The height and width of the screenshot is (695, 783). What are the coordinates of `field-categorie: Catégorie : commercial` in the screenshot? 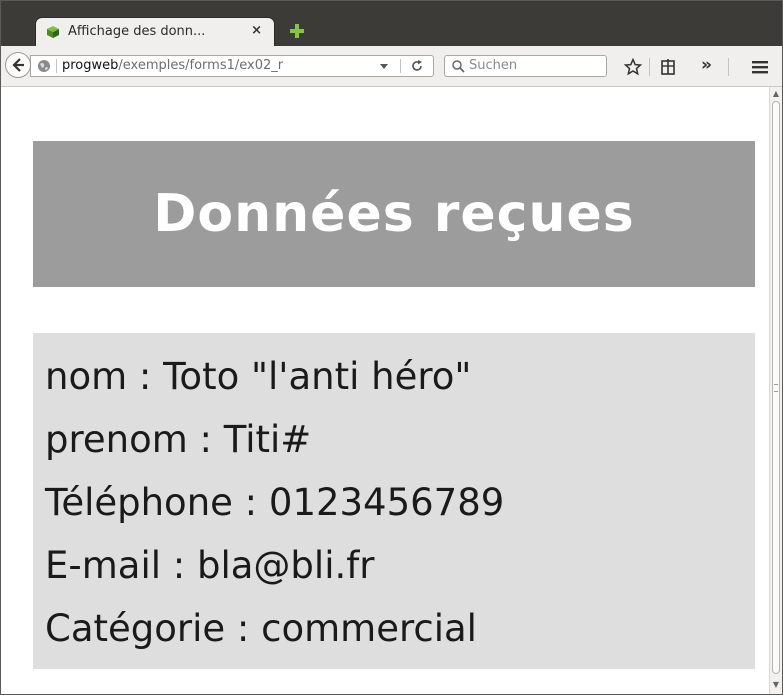 It's located at (261, 628).